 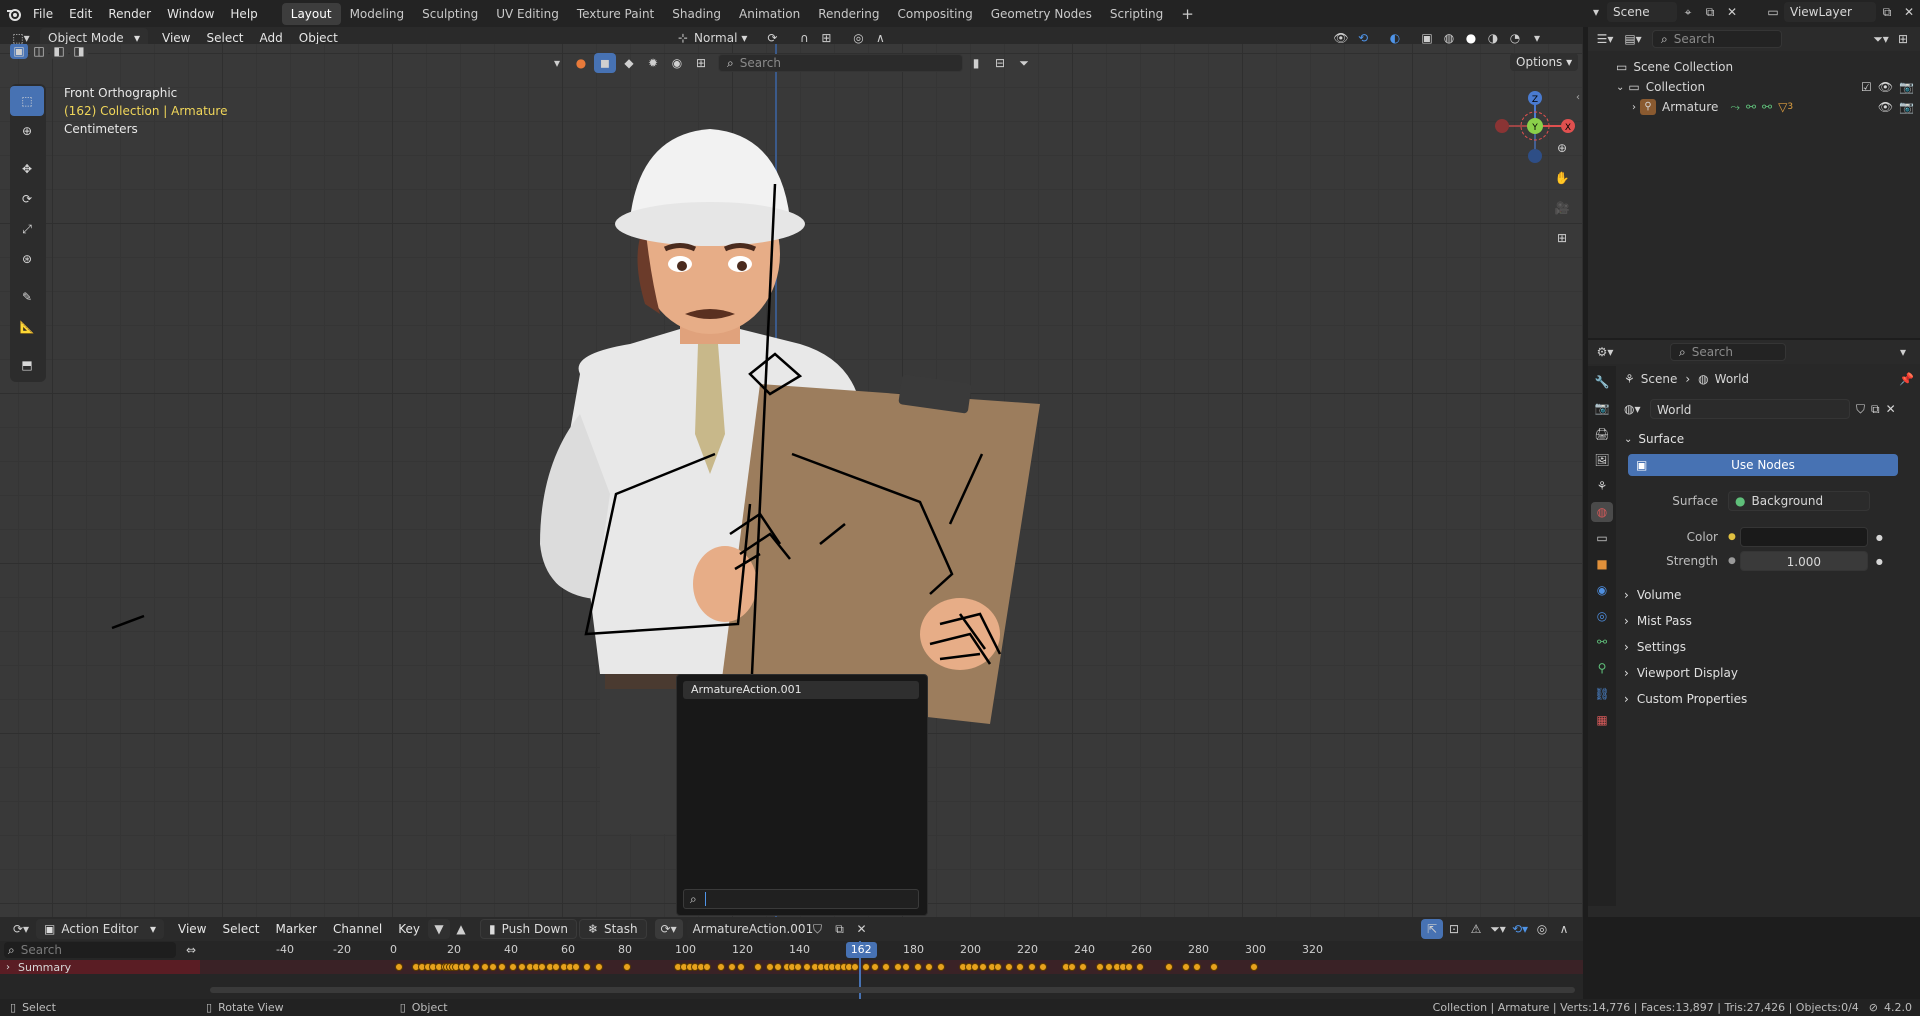 What do you see at coordinates (528, 929) in the screenshot?
I see `push-down-button: ▮ Push Down` at bounding box center [528, 929].